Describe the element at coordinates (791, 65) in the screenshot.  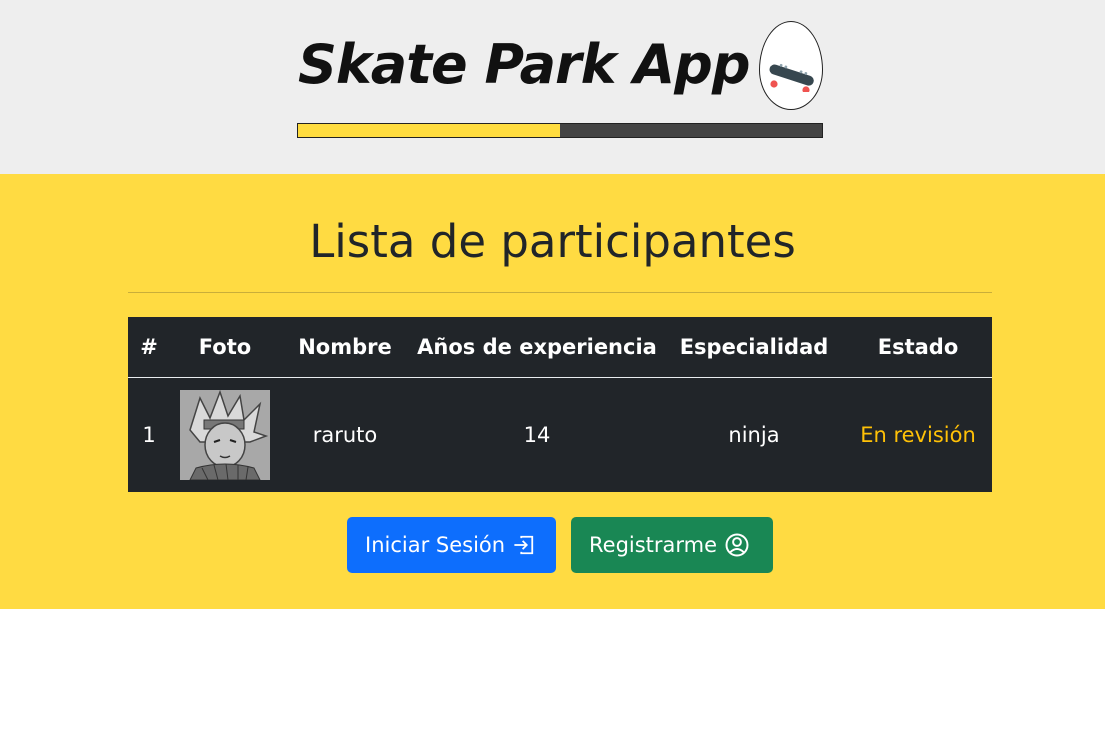
I see `skateboard-logo` at that location.